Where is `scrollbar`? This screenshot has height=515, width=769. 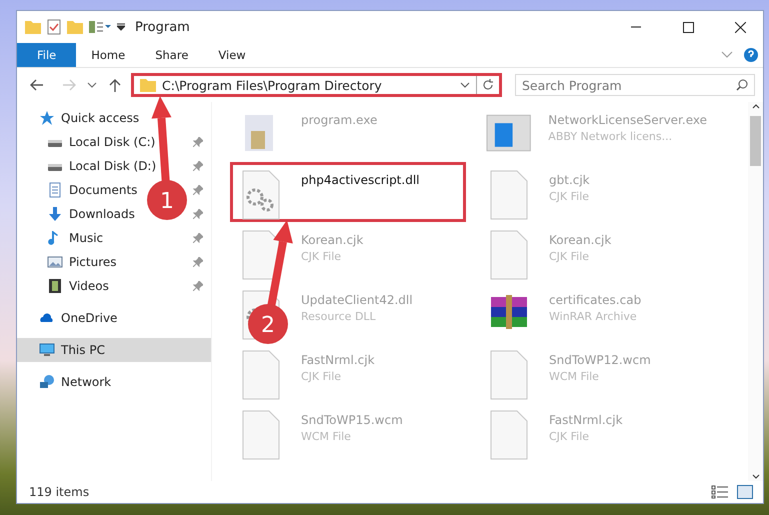
scrollbar is located at coordinates (755, 291).